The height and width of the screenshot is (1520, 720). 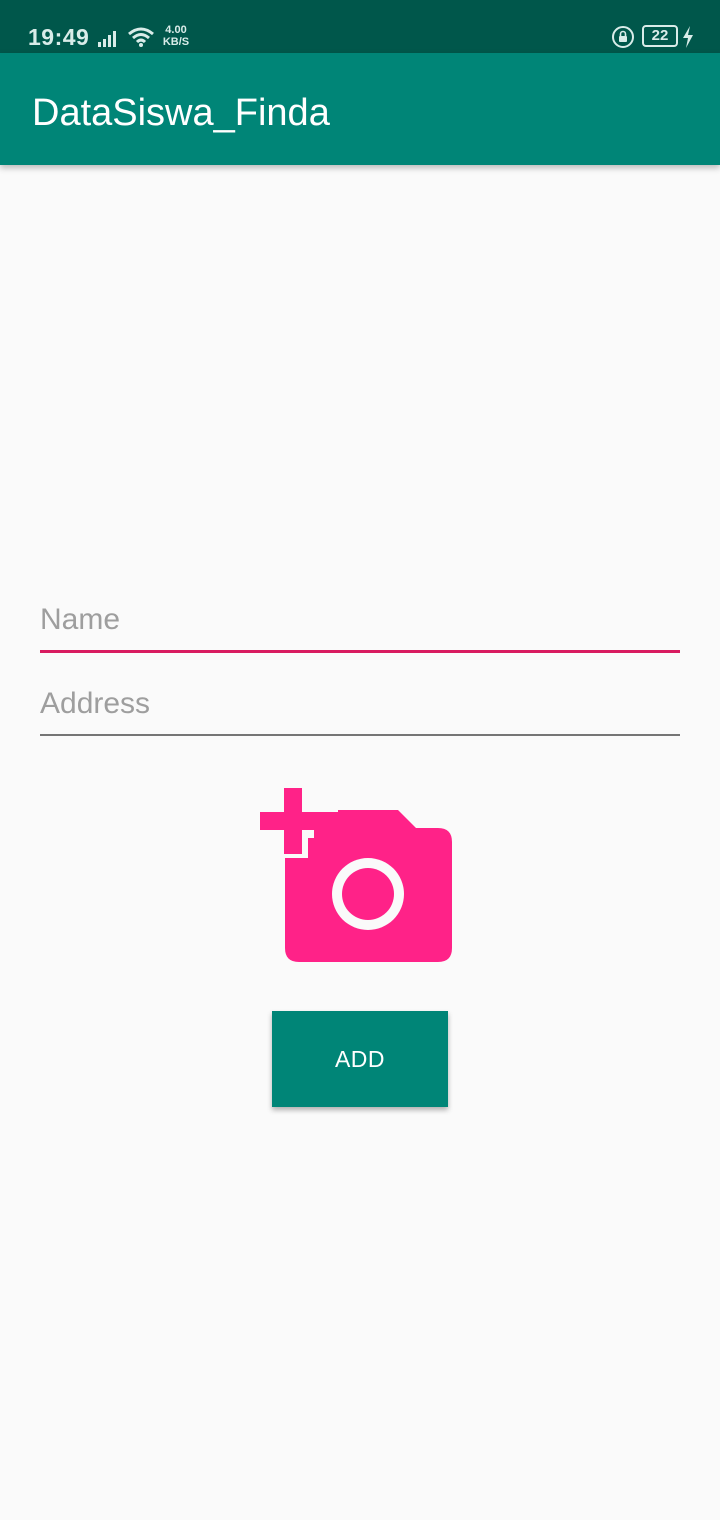 I want to click on app-title: DataSiswa_Finda, so click(x=181, y=113).